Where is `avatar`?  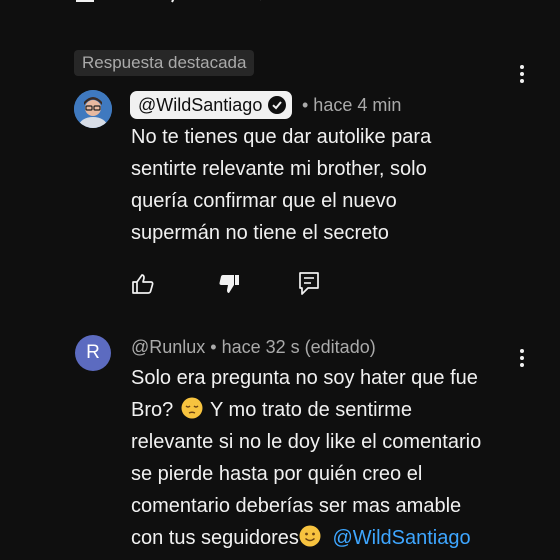
avatar is located at coordinates (93, 109).